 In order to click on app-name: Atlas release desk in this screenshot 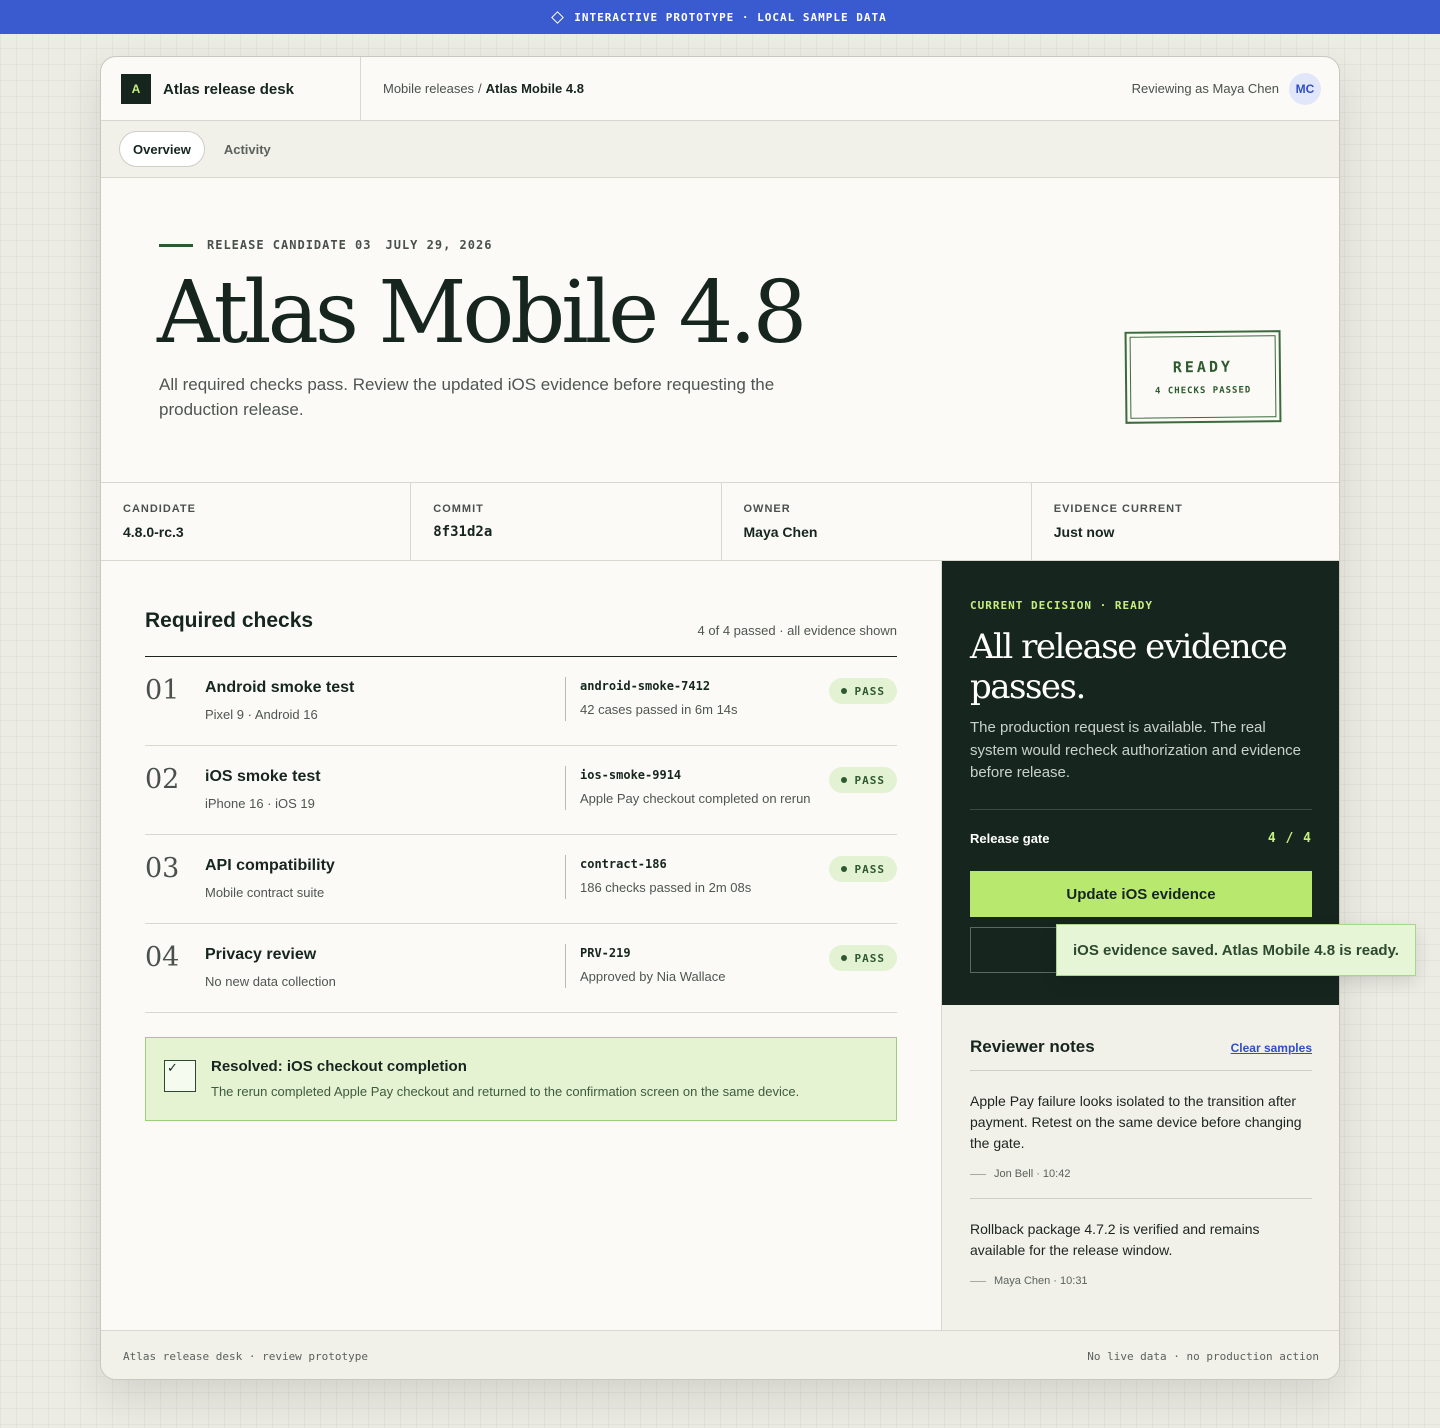, I will do `click(228, 89)`.